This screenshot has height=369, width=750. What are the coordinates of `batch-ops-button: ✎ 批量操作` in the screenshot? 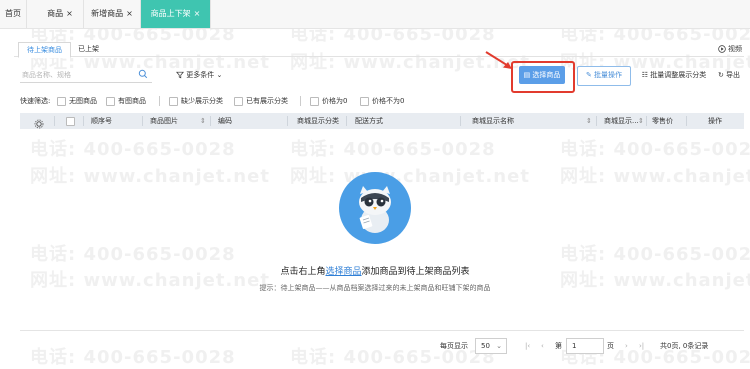 It's located at (604, 76).